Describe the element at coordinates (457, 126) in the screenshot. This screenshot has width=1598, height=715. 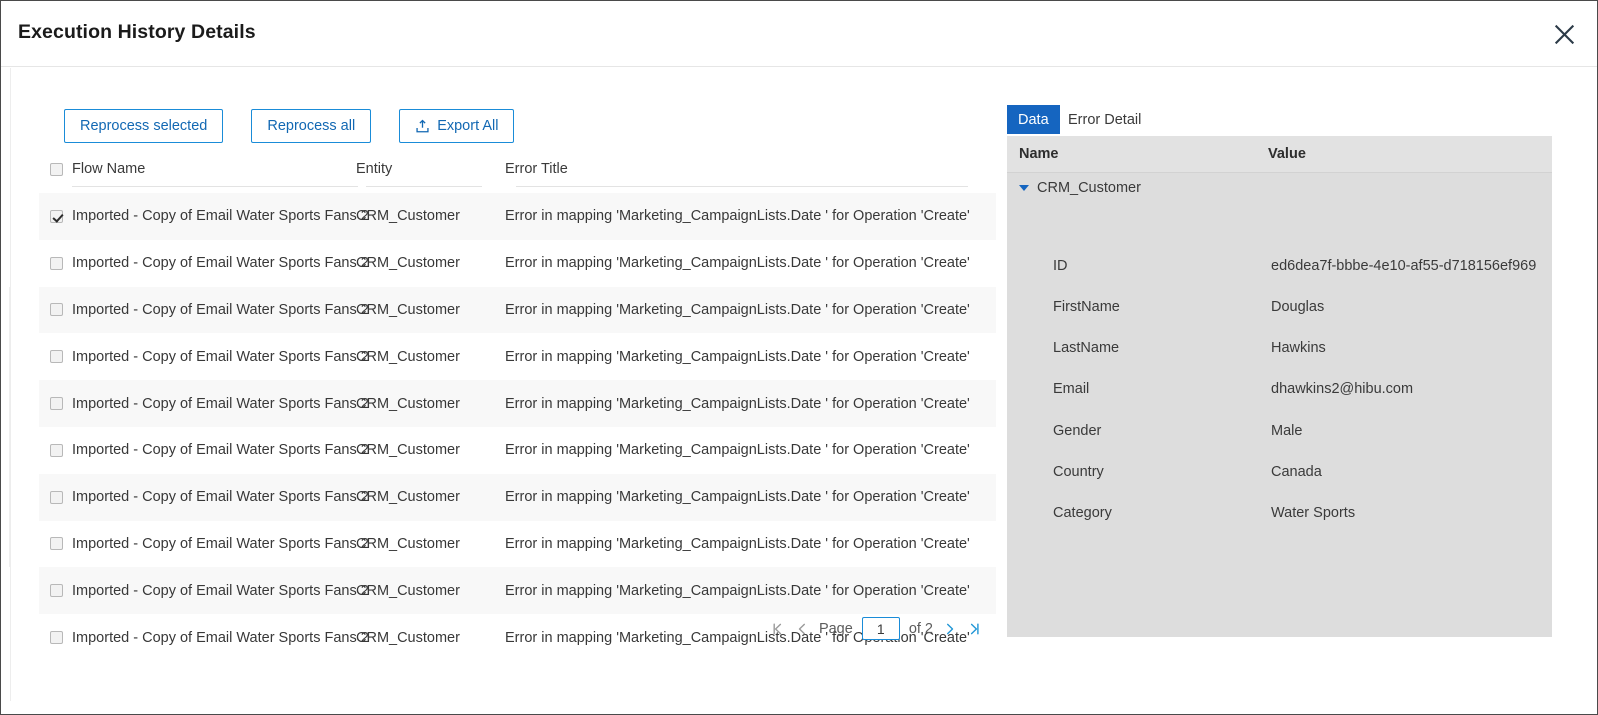
I see `export-all-button: Export All` at that location.